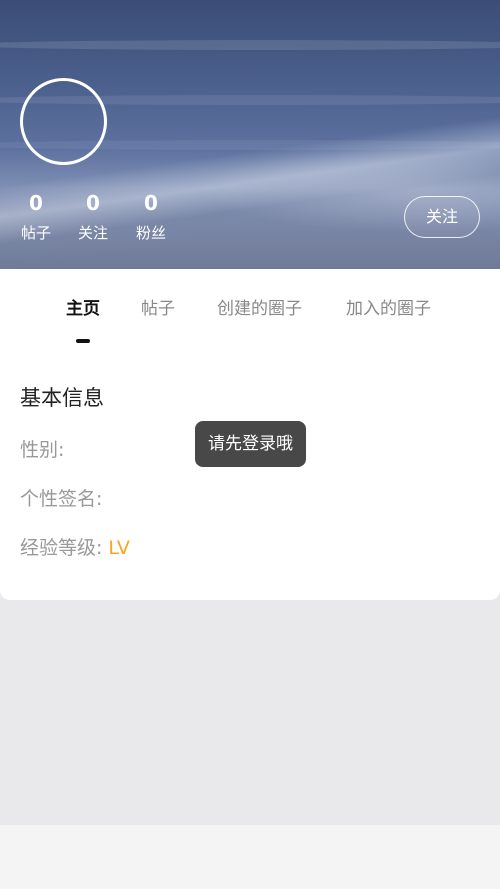 The width and height of the screenshot is (500, 889). I want to click on avatar, so click(63, 121).